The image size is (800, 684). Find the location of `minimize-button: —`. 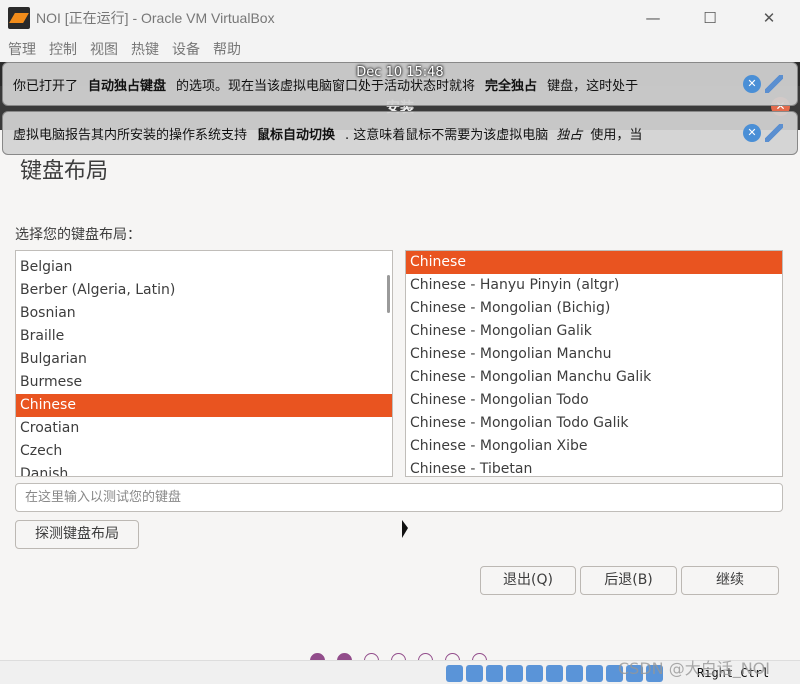

minimize-button: — is located at coordinates (653, 18).